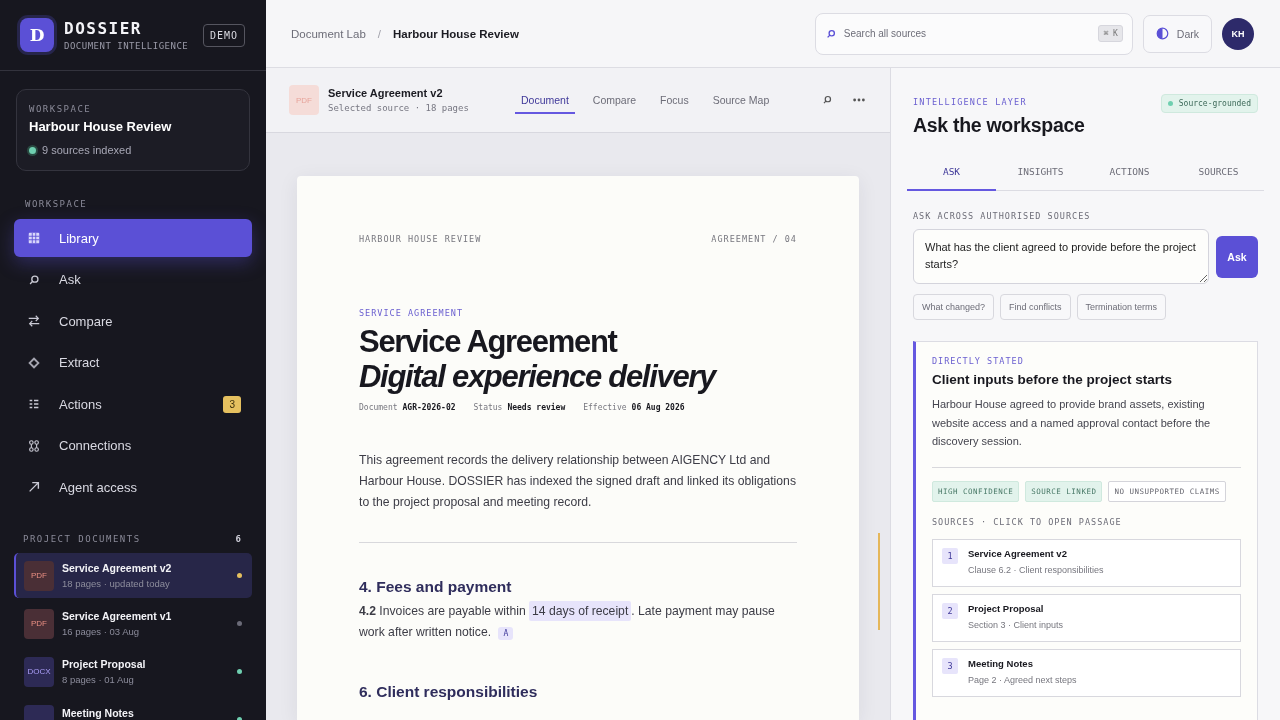  Describe the element at coordinates (1237, 256) in the screenshot. I see `ask-button: Ask` at that location.